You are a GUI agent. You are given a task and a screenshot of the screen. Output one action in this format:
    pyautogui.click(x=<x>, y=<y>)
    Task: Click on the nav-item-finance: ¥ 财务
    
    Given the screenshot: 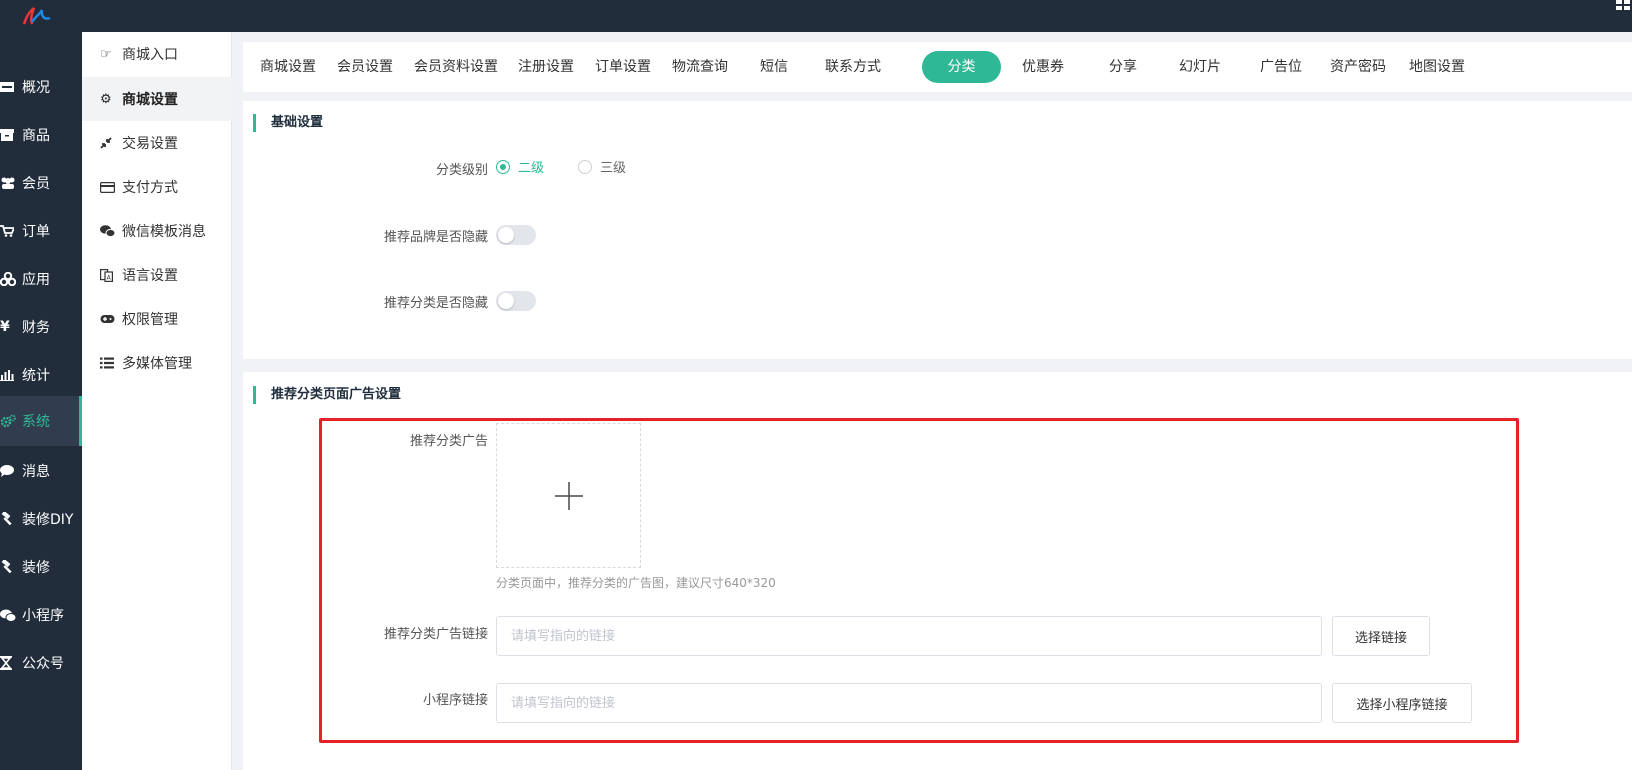 What is the action you would take?
    pyautogui.click(x=41, y=327)
    